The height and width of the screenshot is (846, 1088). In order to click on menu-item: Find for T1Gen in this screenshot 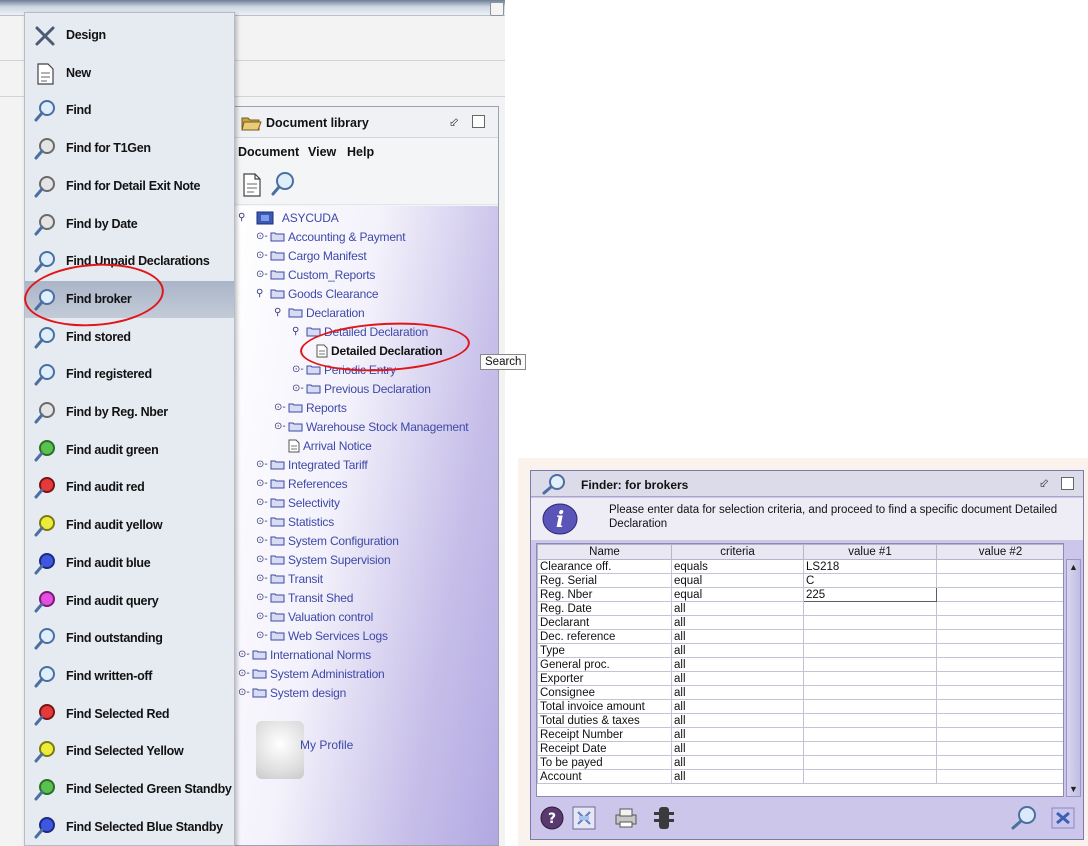, I will do `click(129, 148)`.